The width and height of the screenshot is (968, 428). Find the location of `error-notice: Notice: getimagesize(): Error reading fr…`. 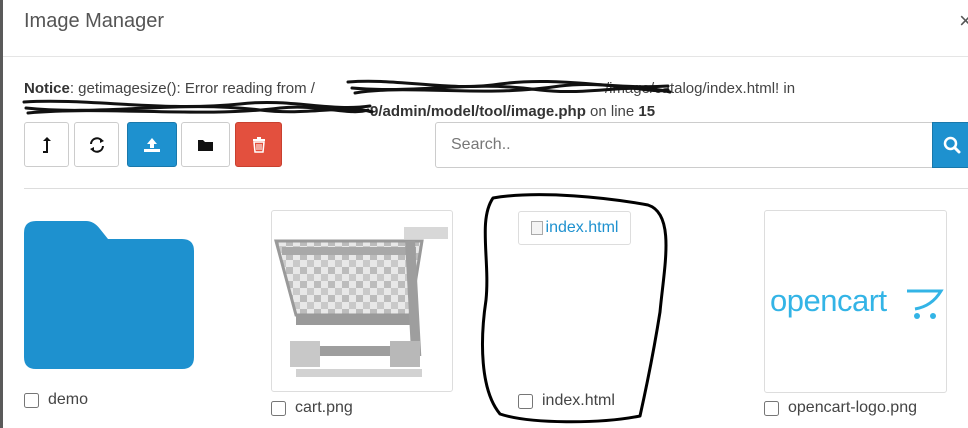

error-notice: Notice: getimagesize(): Error reading fr… is located at coordinates (494, 100).